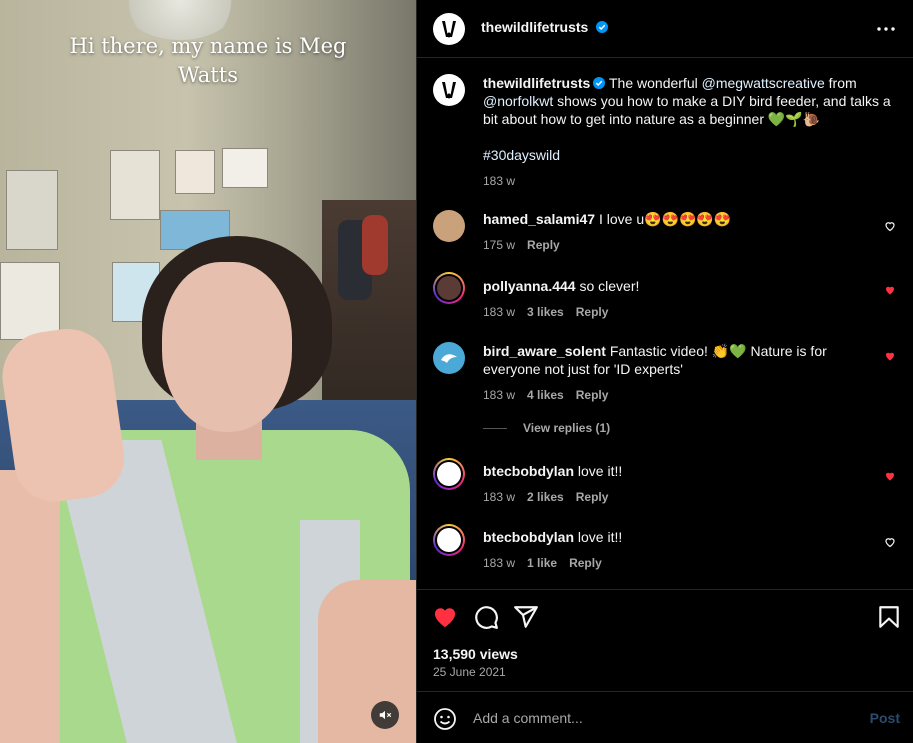 The width and height of the screenshot is (913, 743). Describe the element at coordinates (683, 497) in the screenshot. I see `comment-meta: 183 w 2 likes Reply` at that location.